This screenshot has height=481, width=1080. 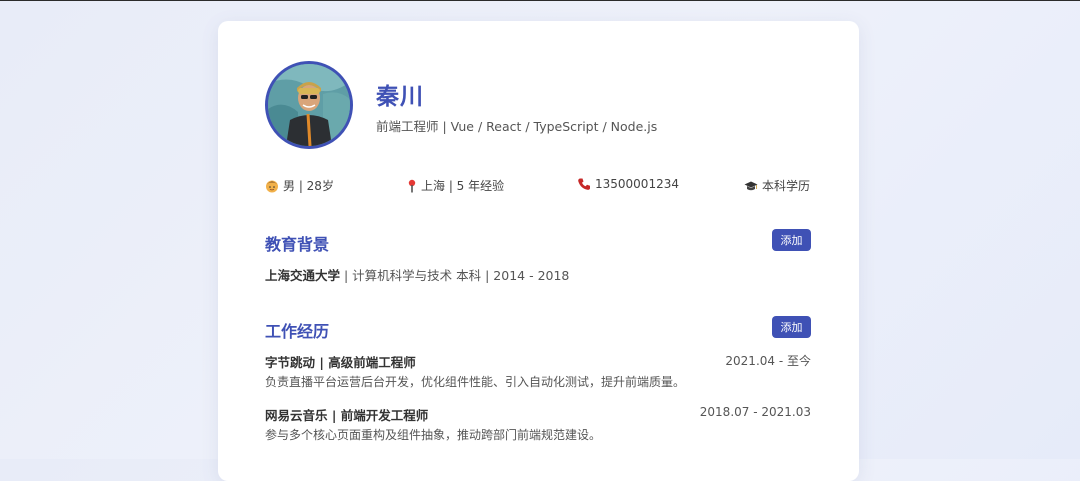 I want to click on job-description: 负责直播平台运营后台开发，优化组件性能、引入自动化测试，提升前端质量。, so click(x=475, y=382).